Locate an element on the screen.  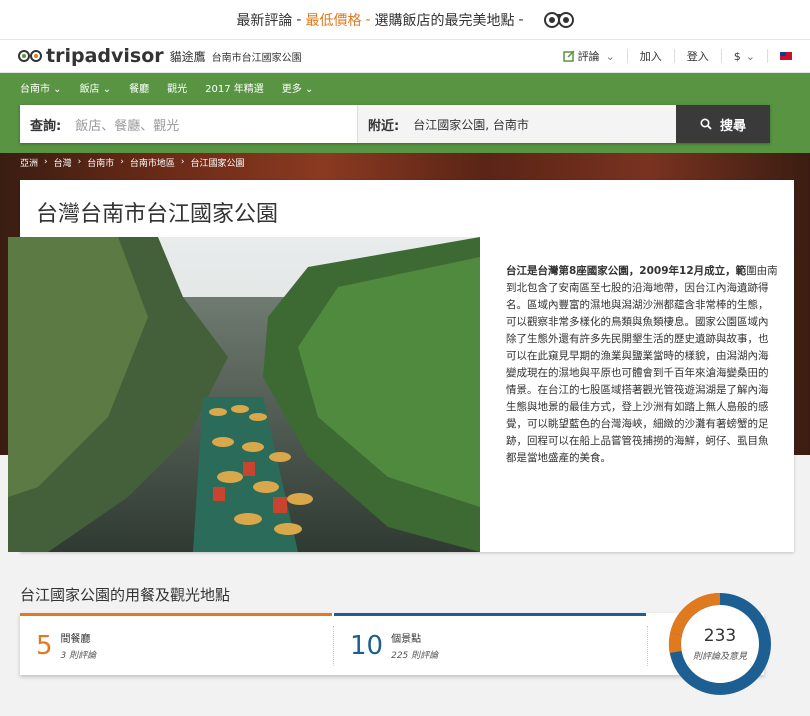
site-header: tripadvisor 貓途鷹 台南市台江國家公園 評論 ⌄ 加入 登入 $ ⌄ is located at coordinates (405, 56).